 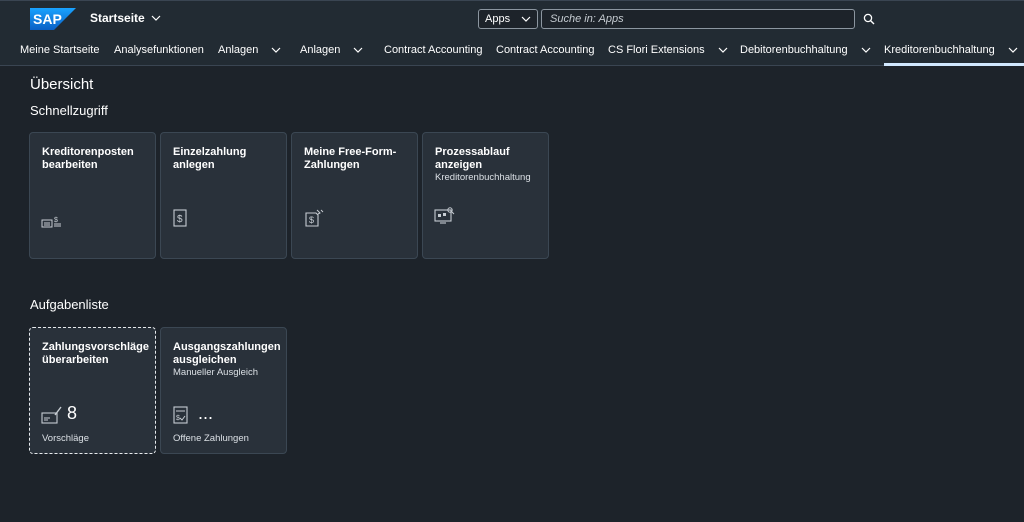 I want to click on sap-logo-text: SAP, so click(x=47, y=19).